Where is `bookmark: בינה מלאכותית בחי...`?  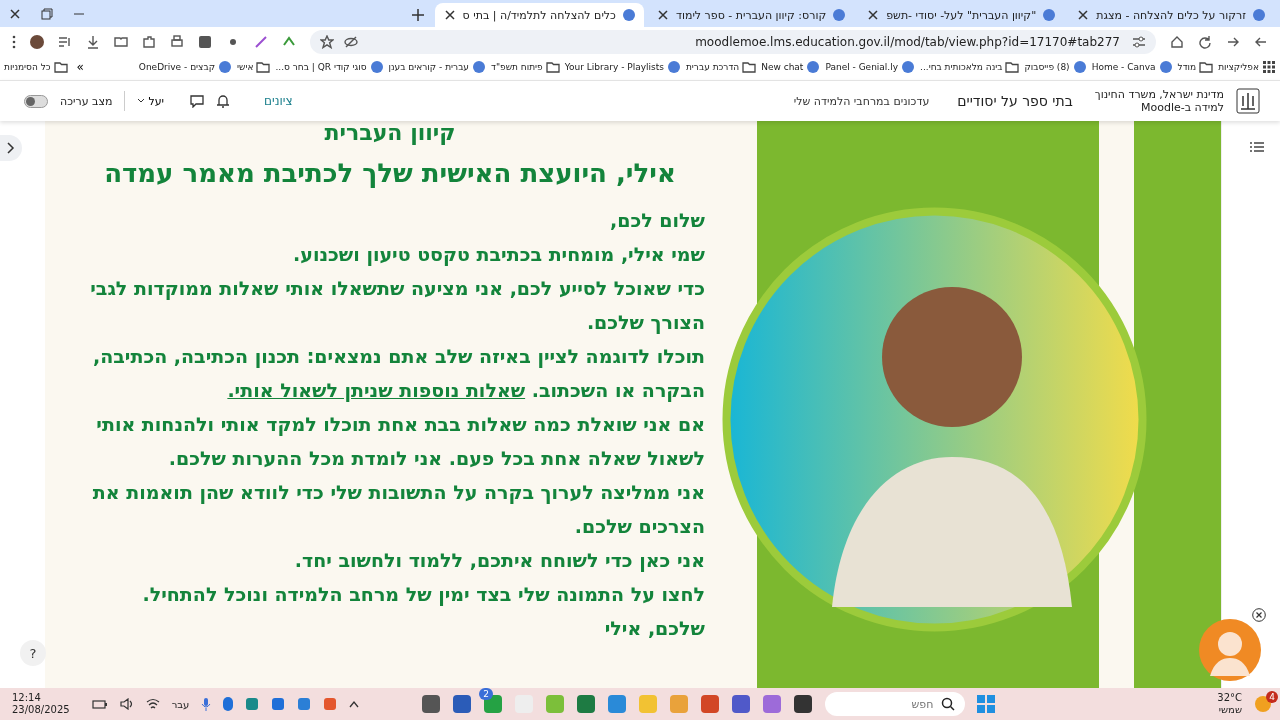 bookmark: בינה מלאכותית בחי... is located at coordinates (970, 67).